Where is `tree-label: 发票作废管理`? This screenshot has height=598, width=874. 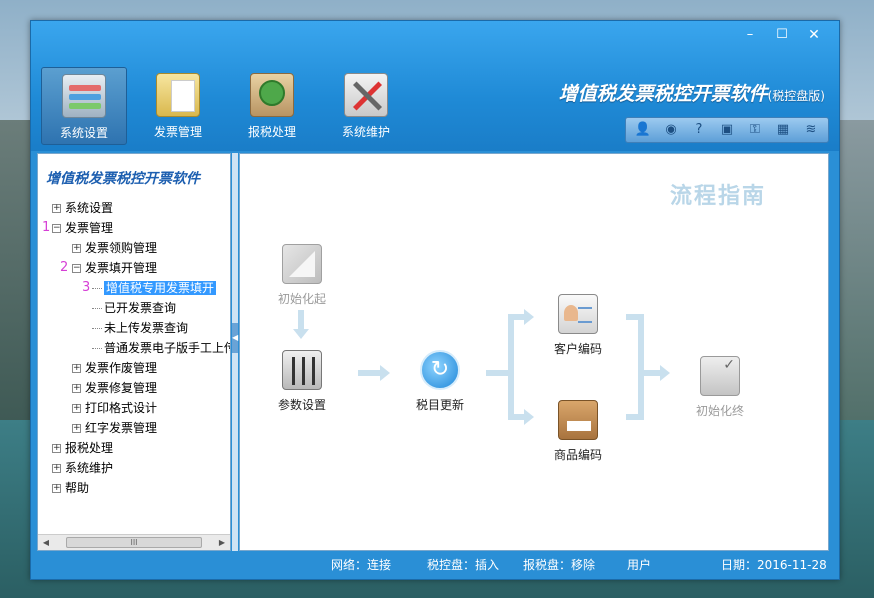 tree-label: 发票作废管理 is located at coordinates (121, 368).